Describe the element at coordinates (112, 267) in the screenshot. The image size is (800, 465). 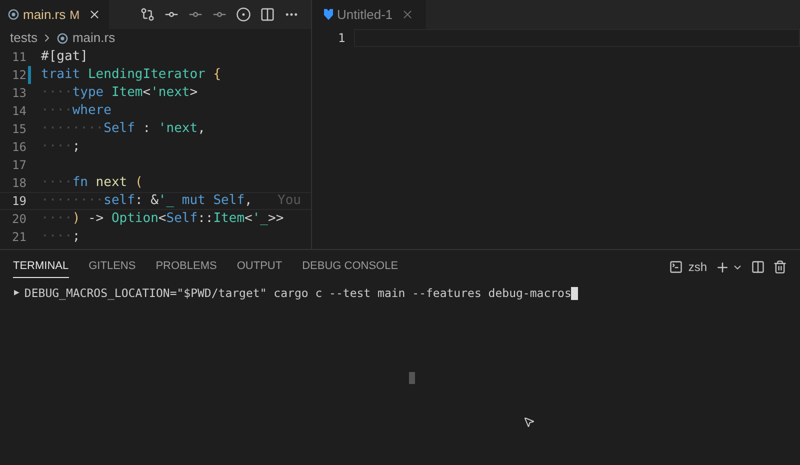
I see `panel-tab: GITLENS` at that location.